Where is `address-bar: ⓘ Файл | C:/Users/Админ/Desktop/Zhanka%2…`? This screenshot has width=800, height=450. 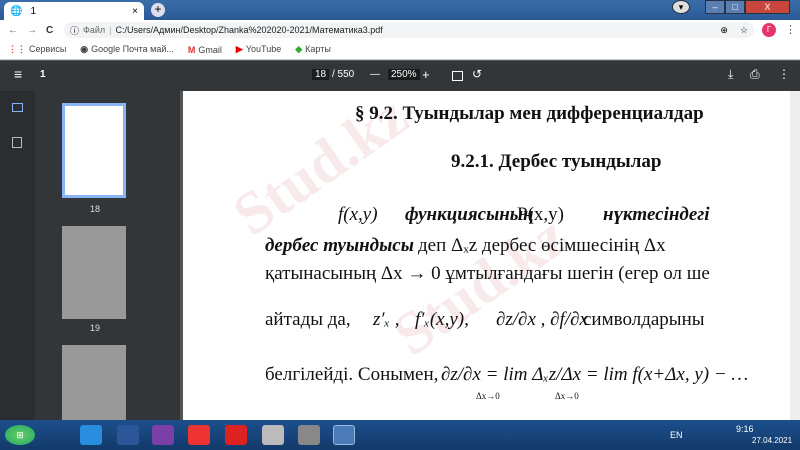
address-bar: ⓘ Файл | C:/Users/Админ/Desktop/Zhanka%2… is located at coordinates (409, 30).